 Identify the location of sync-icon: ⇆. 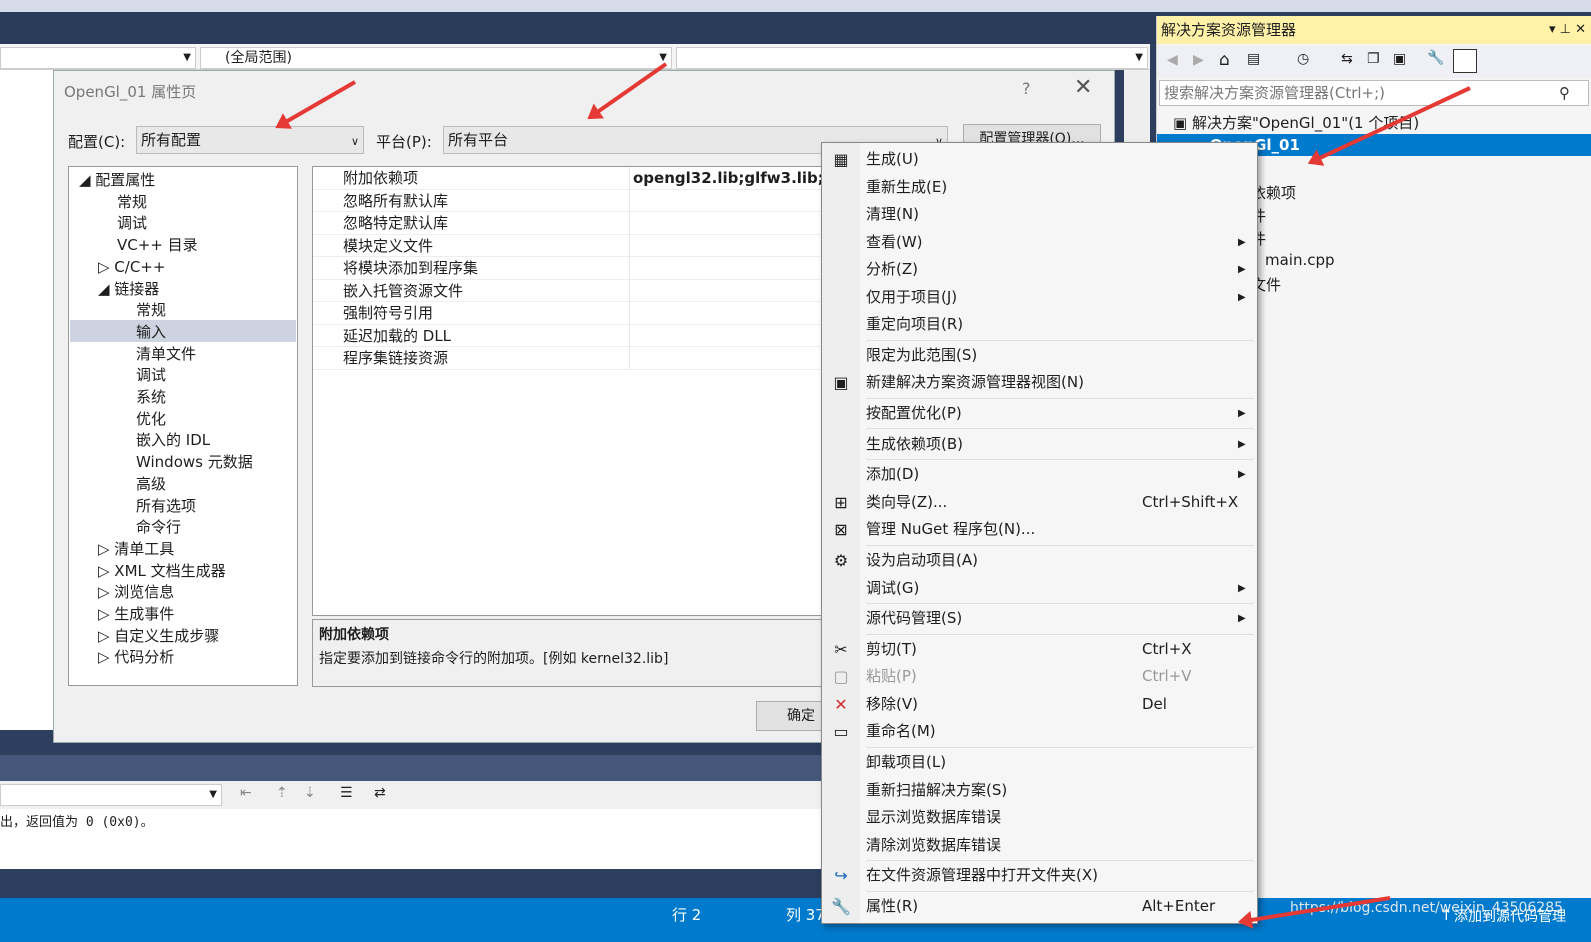
(1347, 59).